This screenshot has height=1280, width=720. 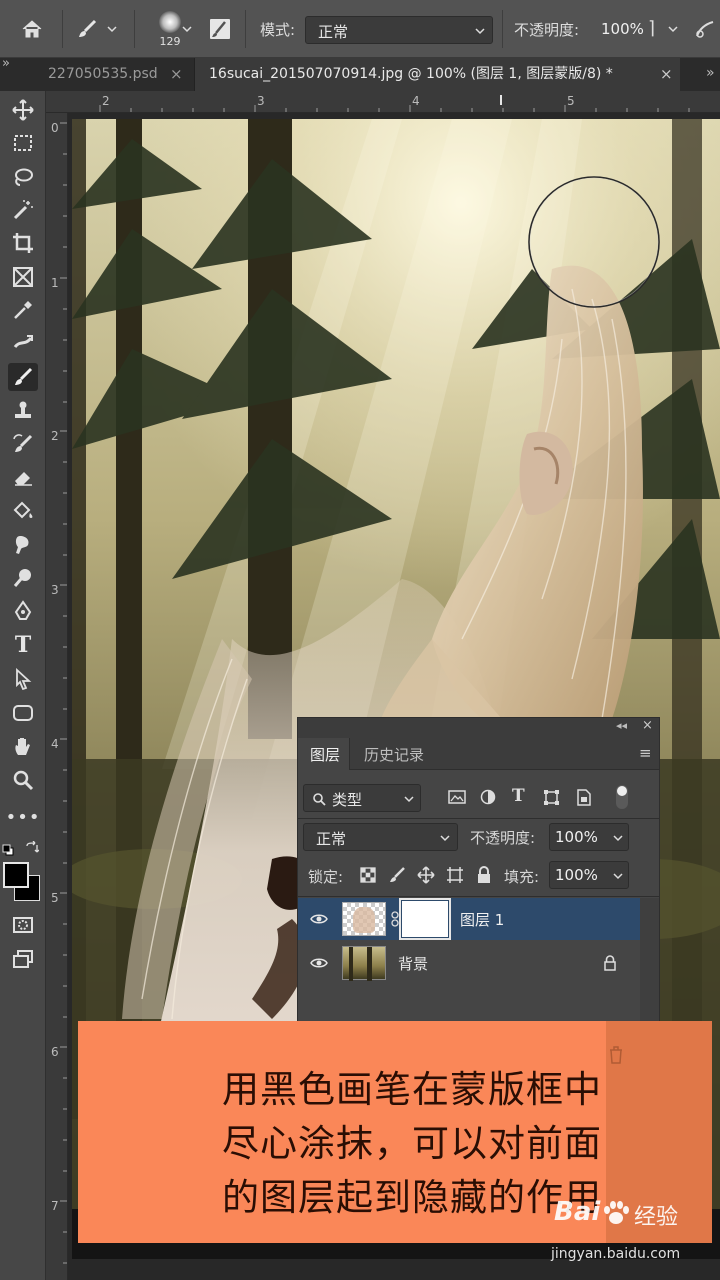 What do you see at coordinates (23, 511) in the screenshot?
I see `paint-bucket-tool-icon` at bounding box center [23, 511].